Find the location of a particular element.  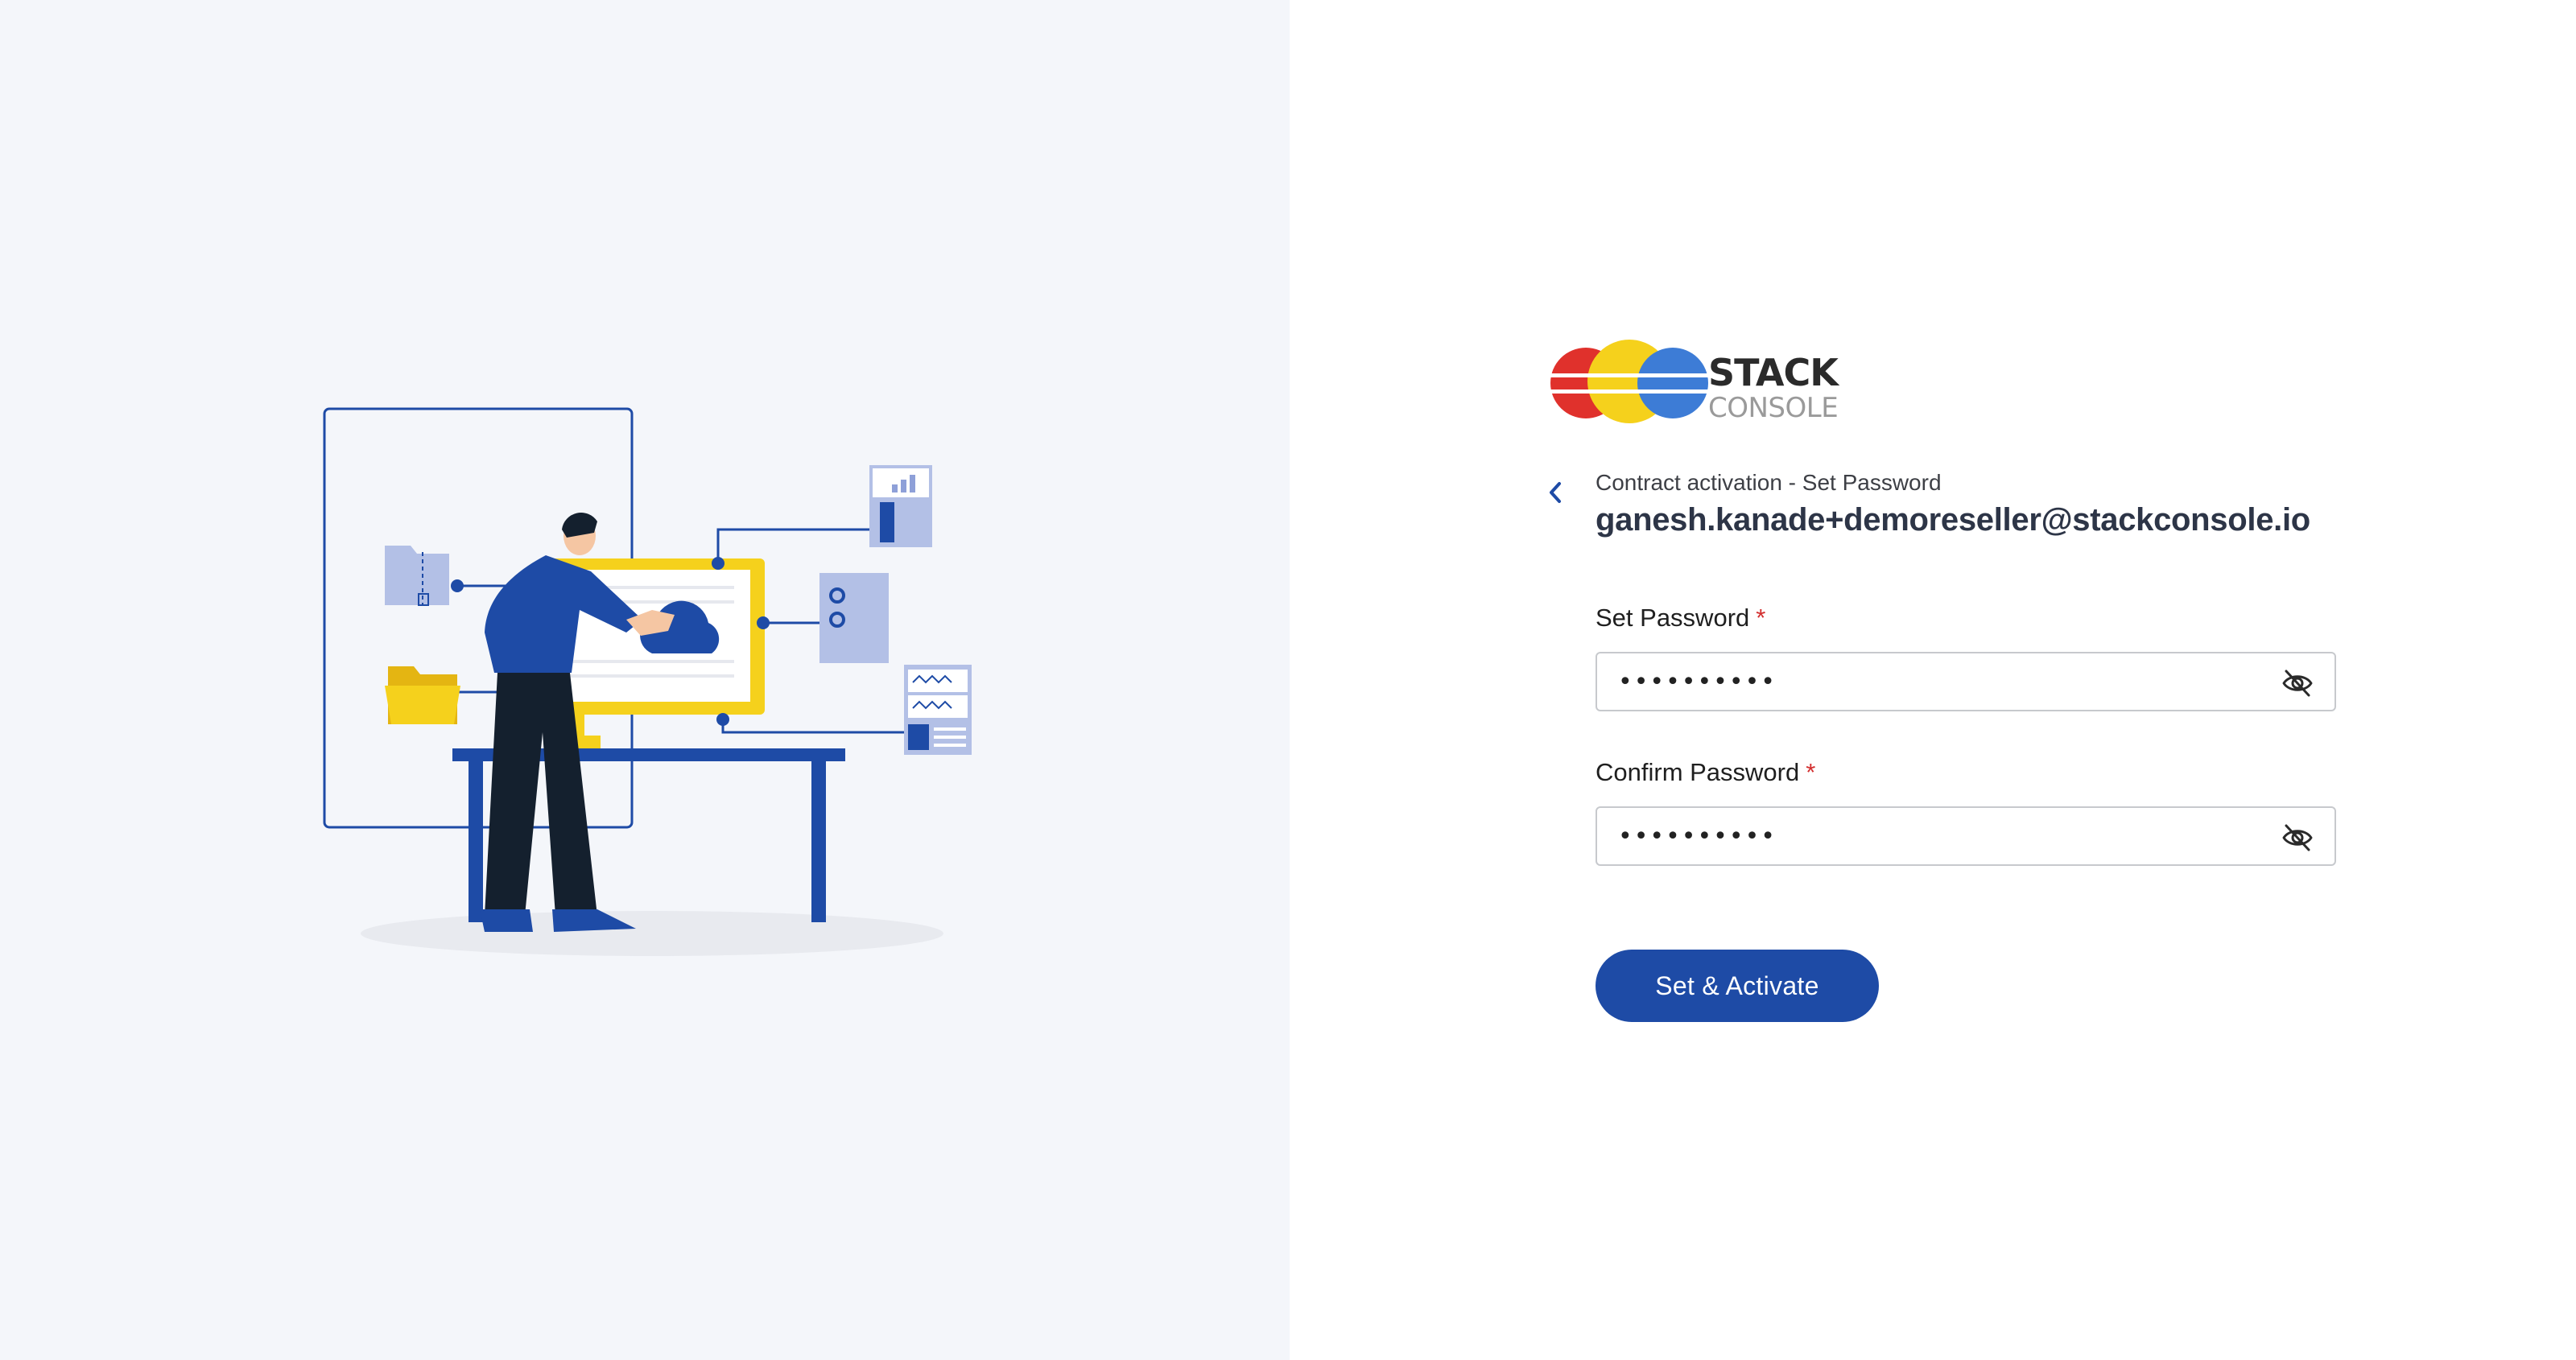

logo-wordmark: STACK CONSOLE is located at coordinates (1773, 387).